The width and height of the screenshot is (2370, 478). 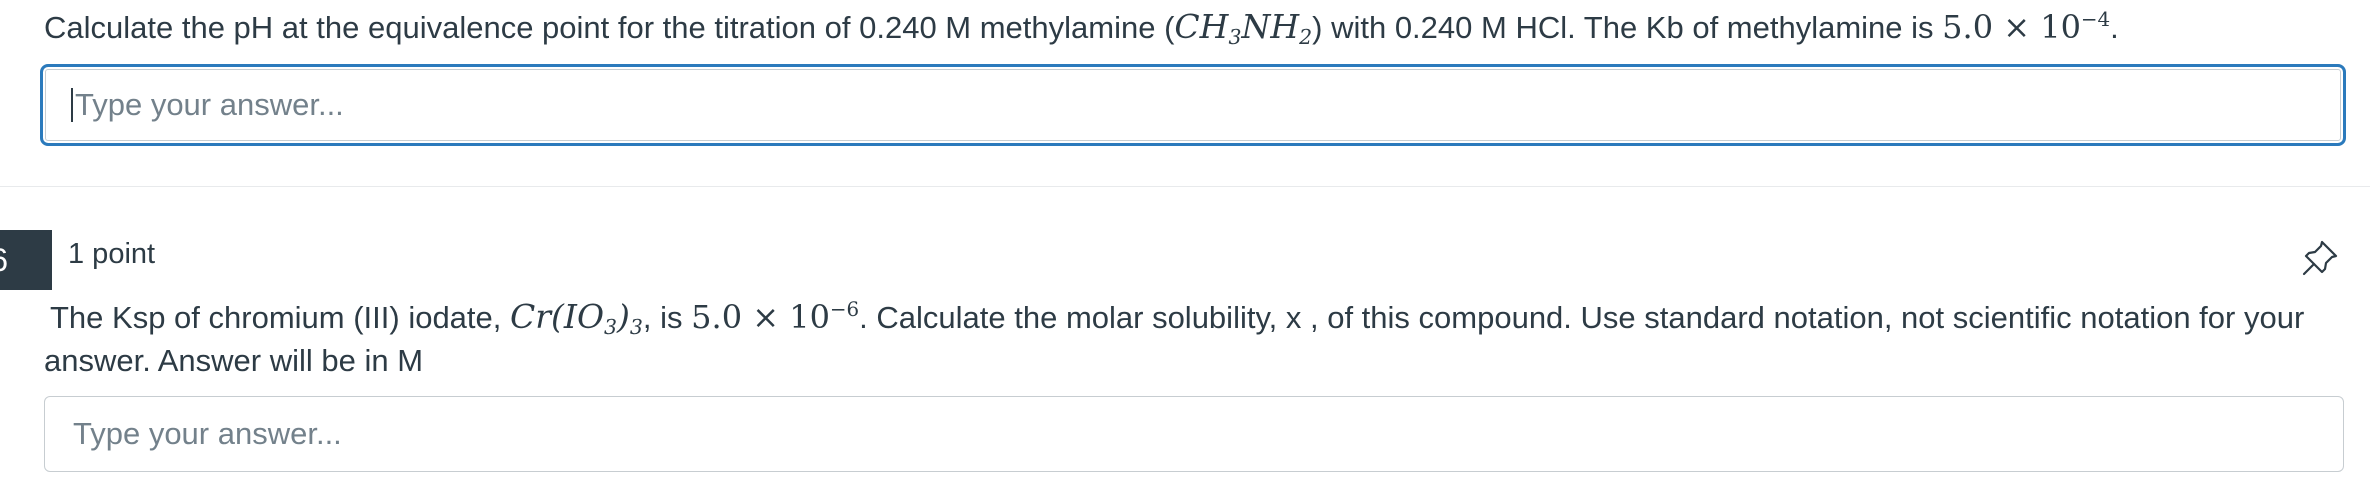 I want to click on question-divider, so click(x=1185, y=186).